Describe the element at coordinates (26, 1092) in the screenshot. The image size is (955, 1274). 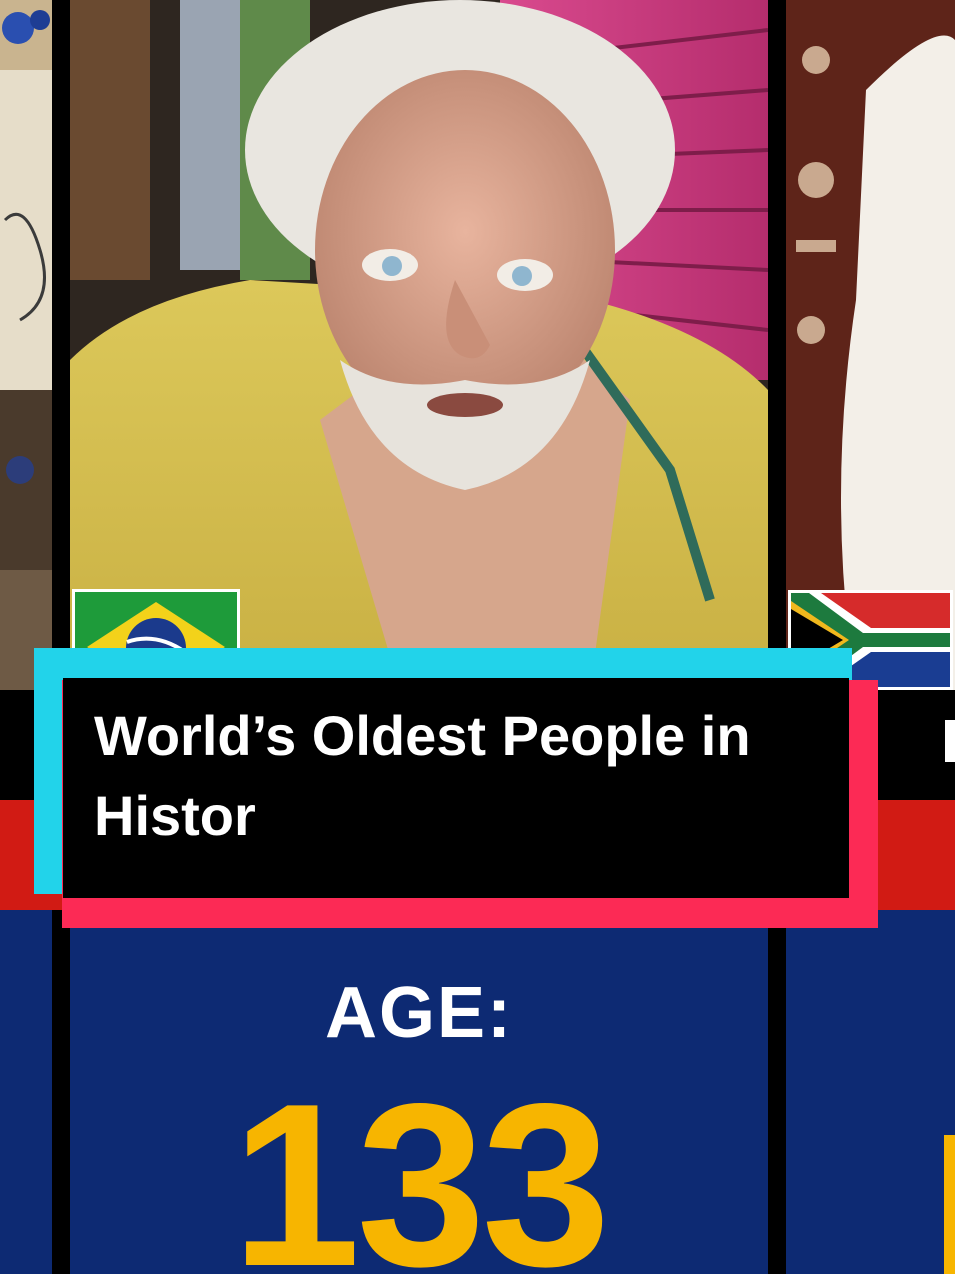
I see `left-age-panel` at that location.